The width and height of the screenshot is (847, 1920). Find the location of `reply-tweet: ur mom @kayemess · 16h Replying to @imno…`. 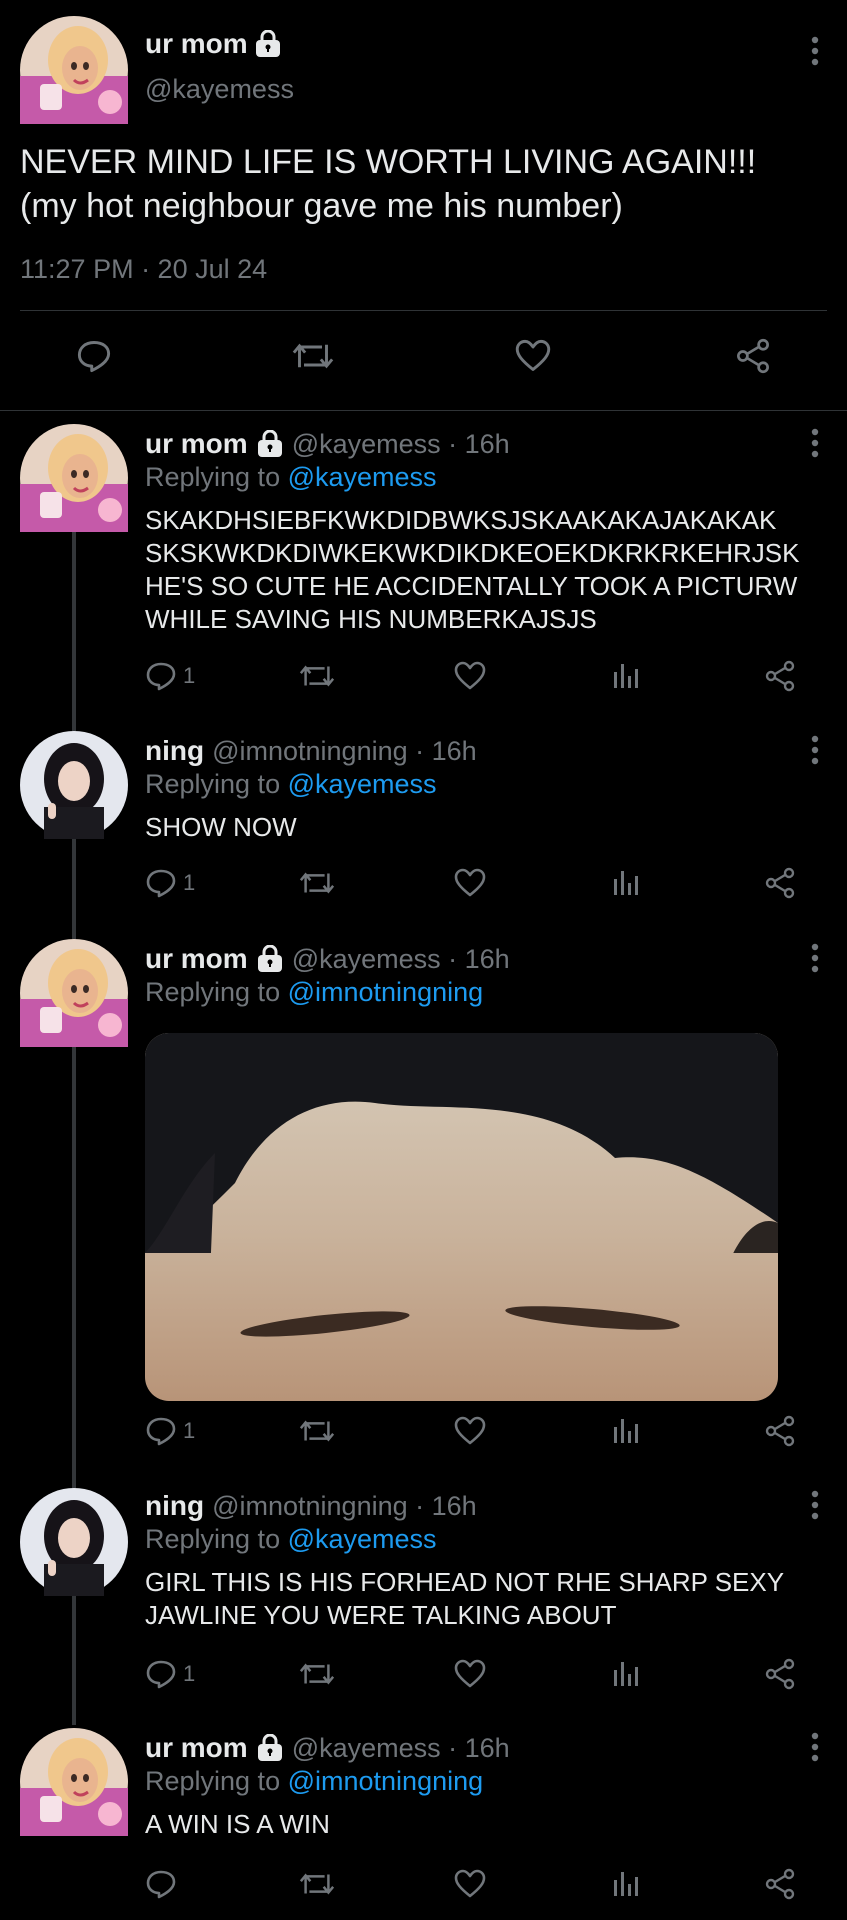

reply-tweet: ur mom @kayemess · 16h Replying to @imno… is located at coordinates (423, 1819).